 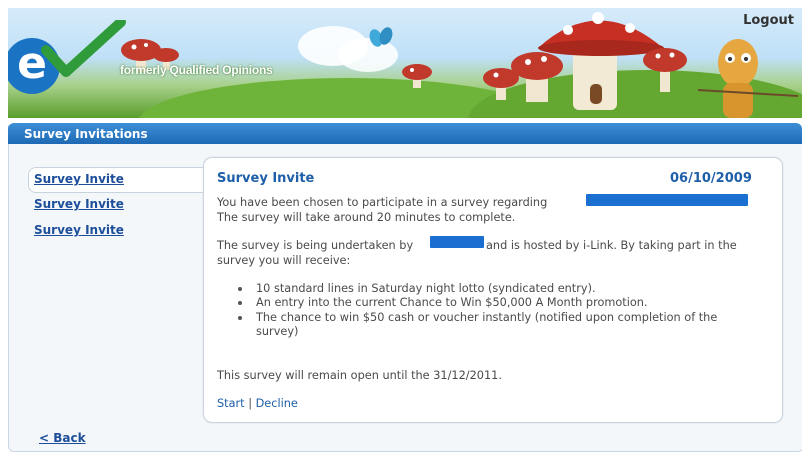 What do you see at coordinates (62, 438) in the screenshot?
I see `back-link: < Back` at bounding box center [62, 438].